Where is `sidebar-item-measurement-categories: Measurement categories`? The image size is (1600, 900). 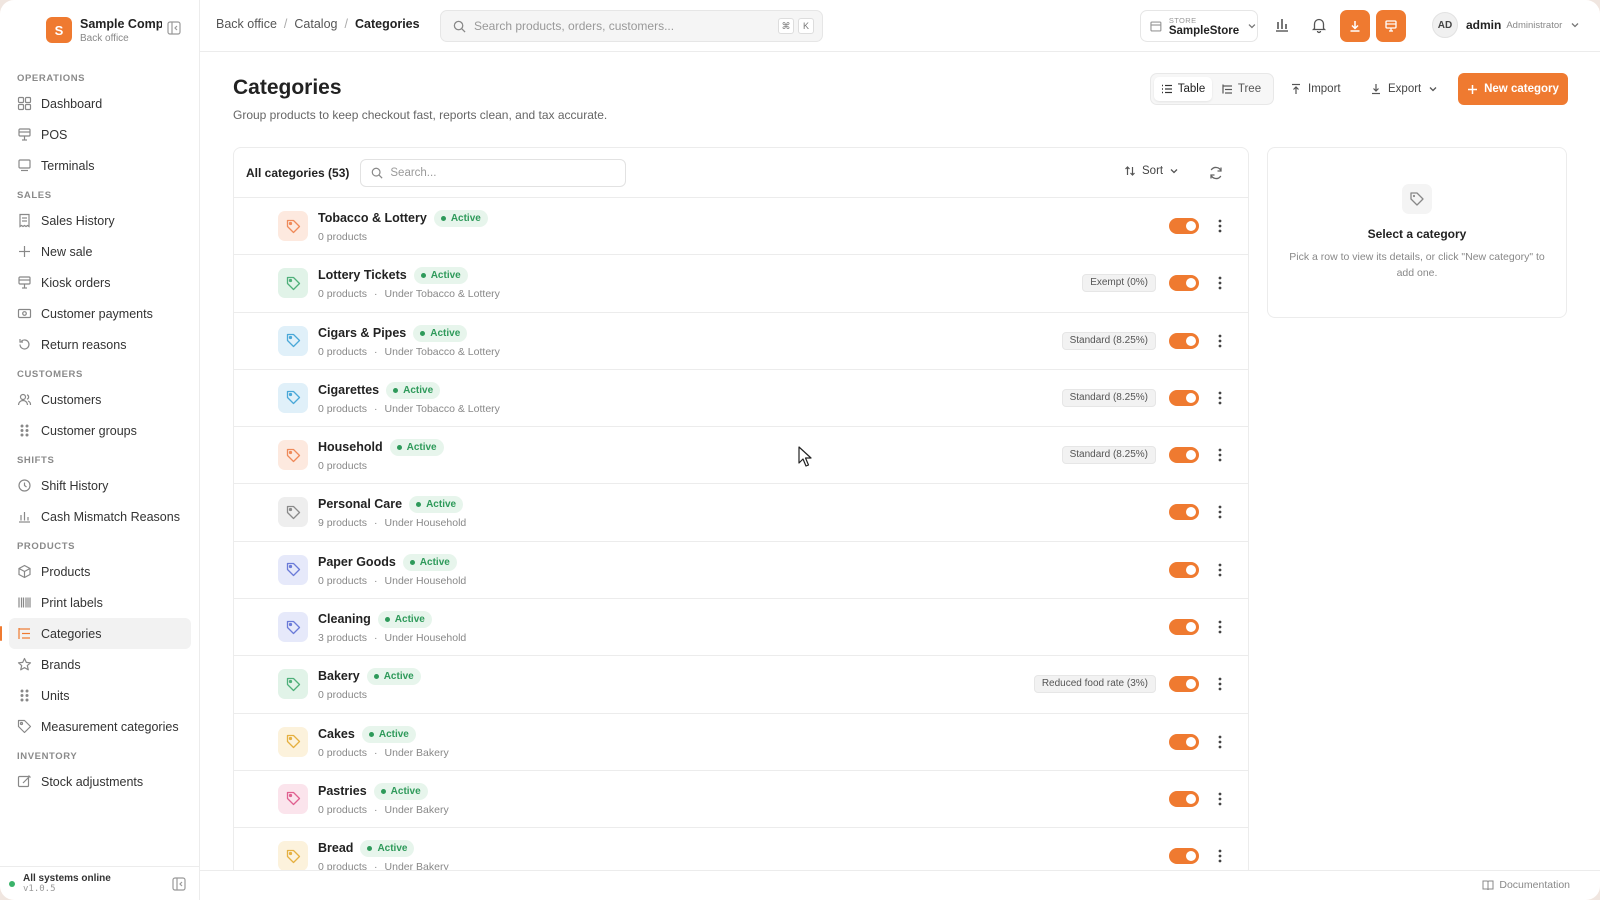
sidebar-item-measurement-categories: Measurement categories is located at coordinates (100, 726).